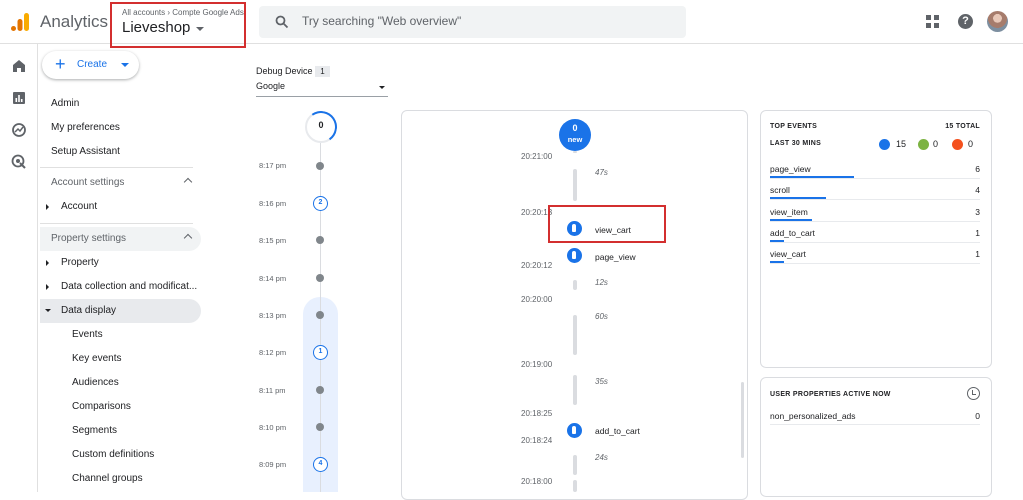 This screenshot has height=500, width=1023. I want to click on minute-time: 8:09 pm, so click(273, 464).